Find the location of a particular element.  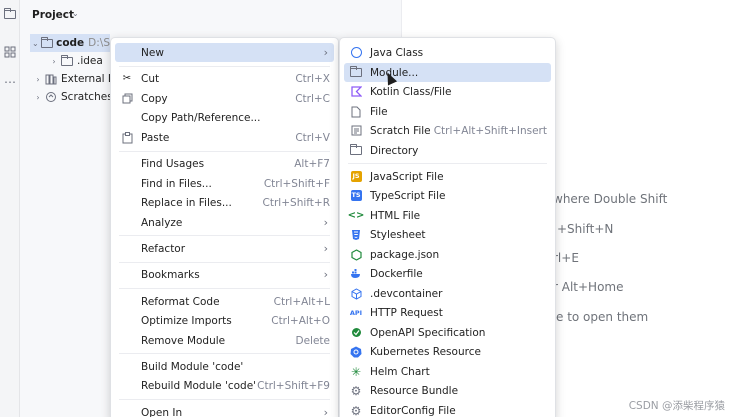

menu-item-optimize-imports: Optimize Imports Ctrl+Alt+O is located at coordinates (224, 320).